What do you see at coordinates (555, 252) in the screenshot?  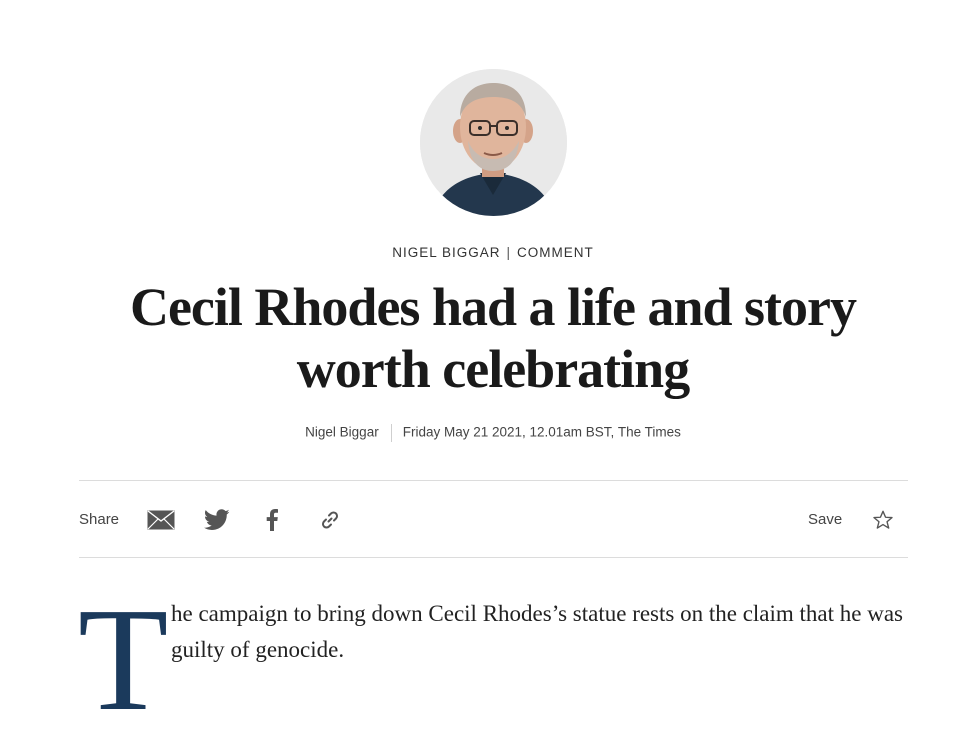 I see `kicker-section: COMMENT` at bounding box center [555, 252].